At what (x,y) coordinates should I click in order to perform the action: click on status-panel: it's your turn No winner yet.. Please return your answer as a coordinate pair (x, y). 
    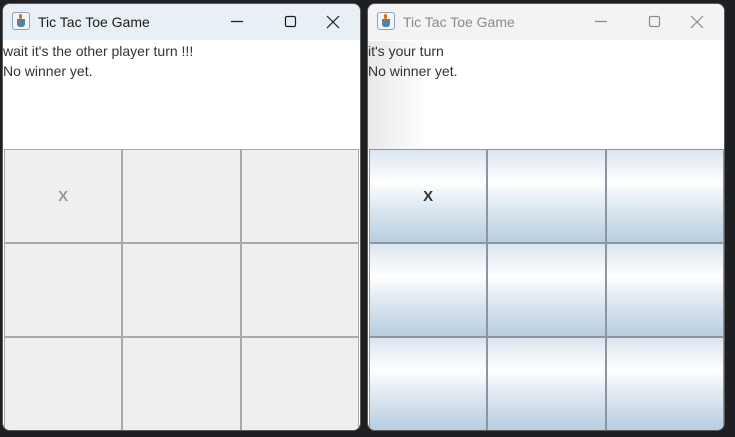
    Looking at the image, I should click on (546, 95).